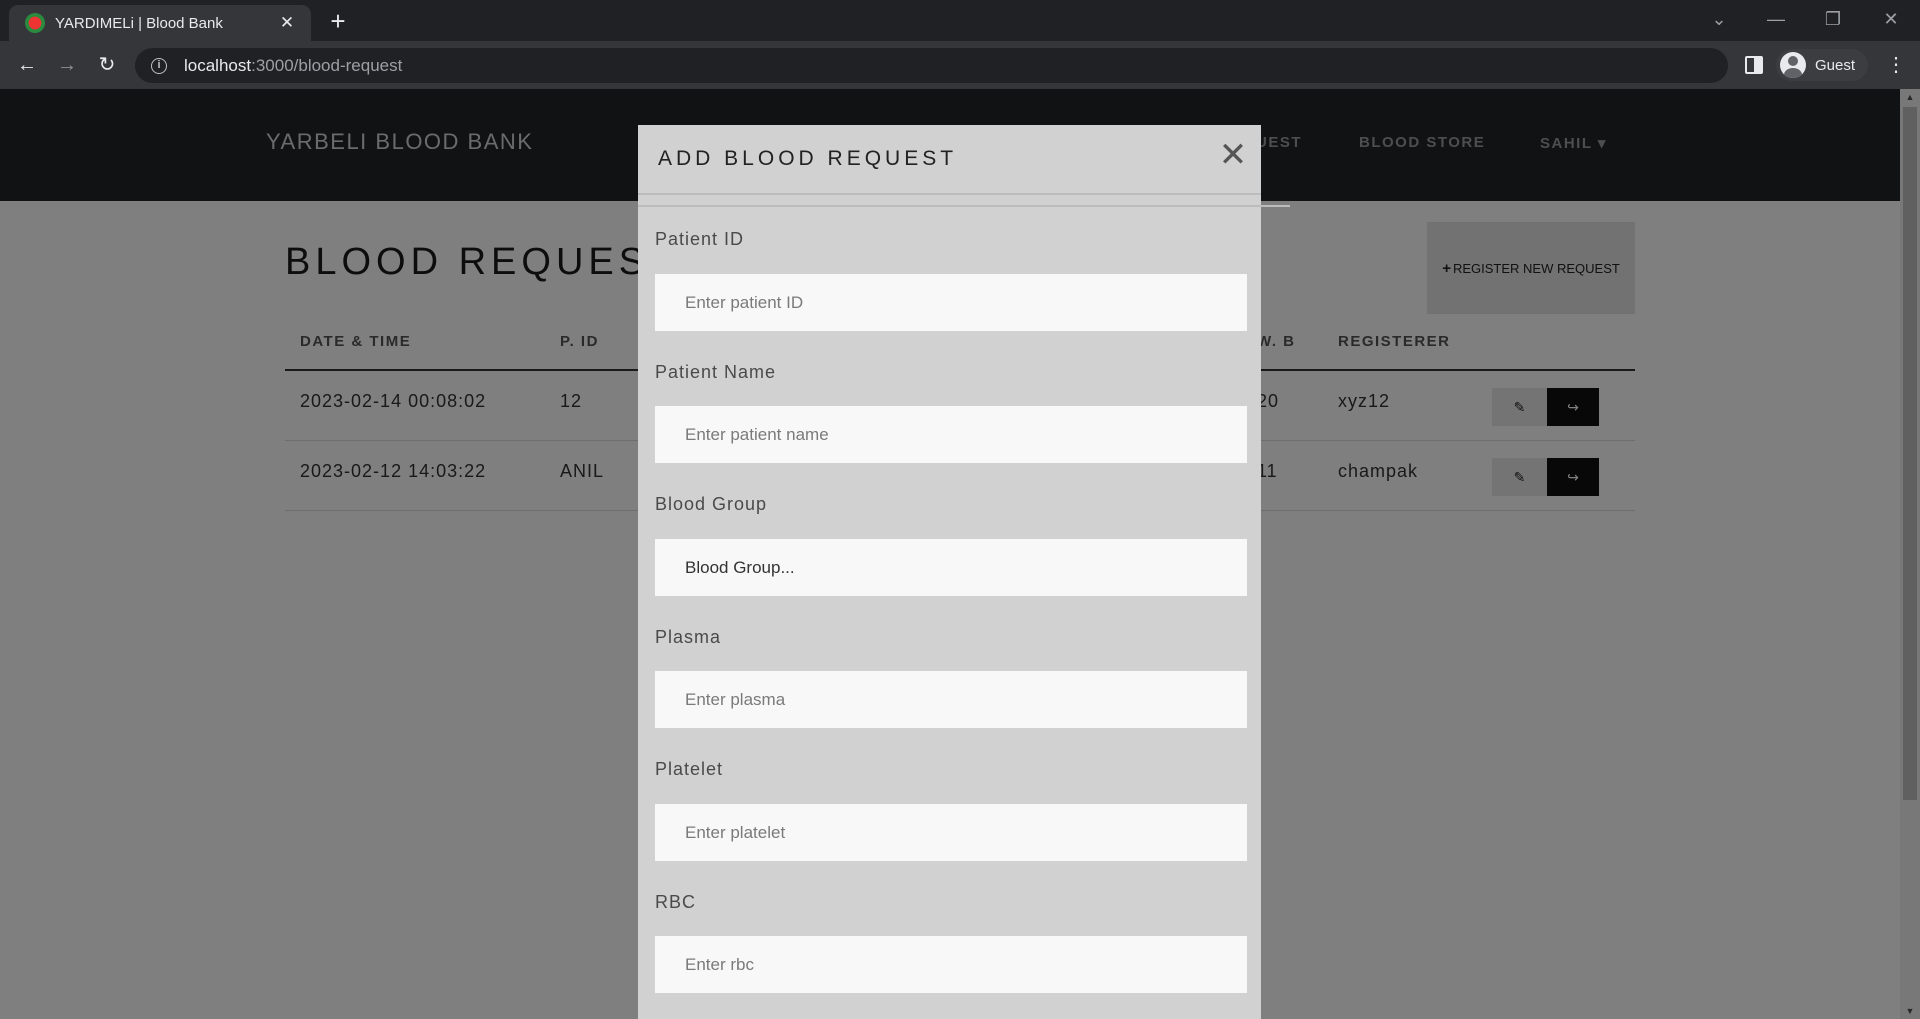  What do you see at coordinates (107, 65) in the screenshot?
I see `reload-icon: ↻` at bounding box center [107, 65].